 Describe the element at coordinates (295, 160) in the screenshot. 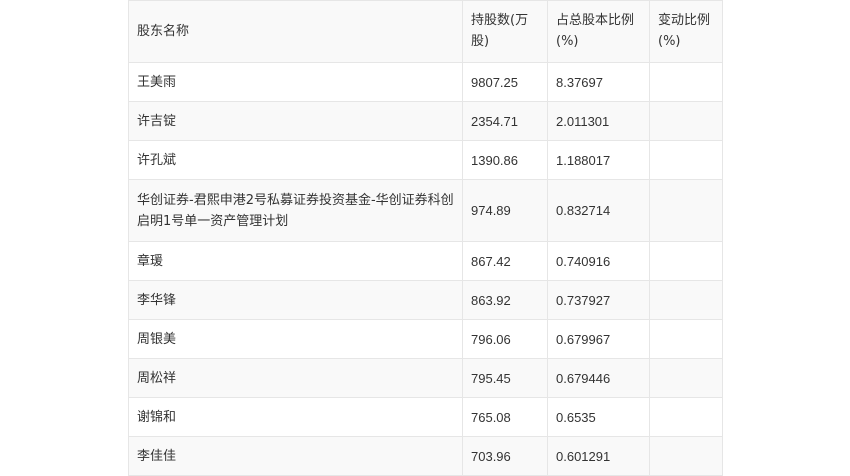

I see `cell-shareholder-name: 许孔斌` at that location.